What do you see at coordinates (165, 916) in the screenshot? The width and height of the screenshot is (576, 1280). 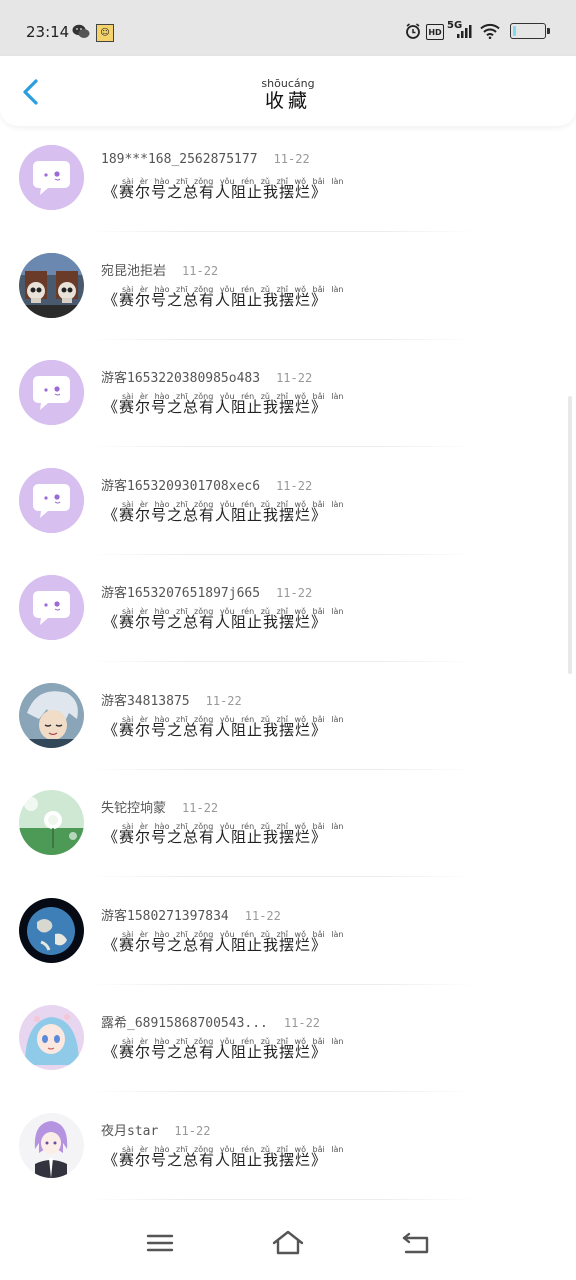 I see `username: 游客1580271397834` at bounding box center [165, 916].